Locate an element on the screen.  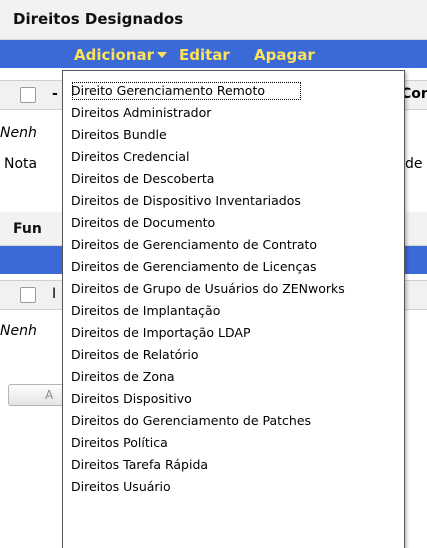
add-menu-button: Adicionar is located at coordinates (114, 55).